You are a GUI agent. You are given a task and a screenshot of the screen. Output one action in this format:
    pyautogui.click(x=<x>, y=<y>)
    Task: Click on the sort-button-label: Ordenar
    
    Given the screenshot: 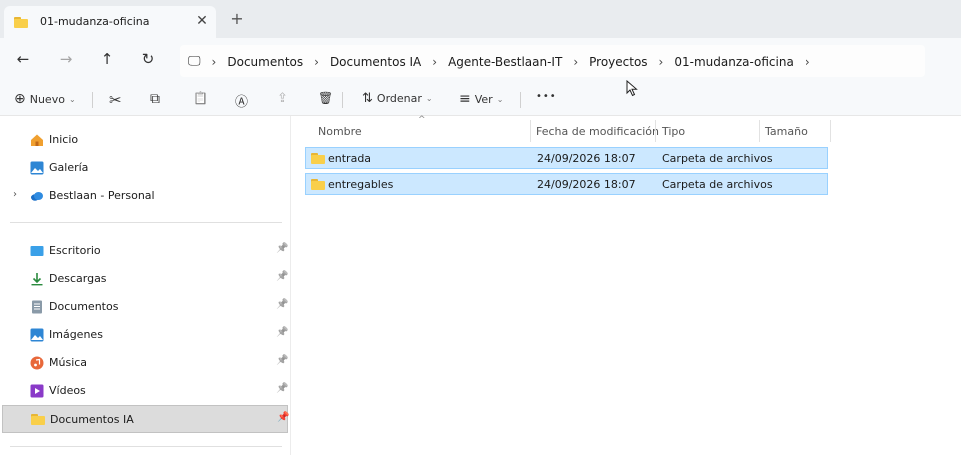 What is the action you would take?
    pyautogui.click(x=399, y=98)
    